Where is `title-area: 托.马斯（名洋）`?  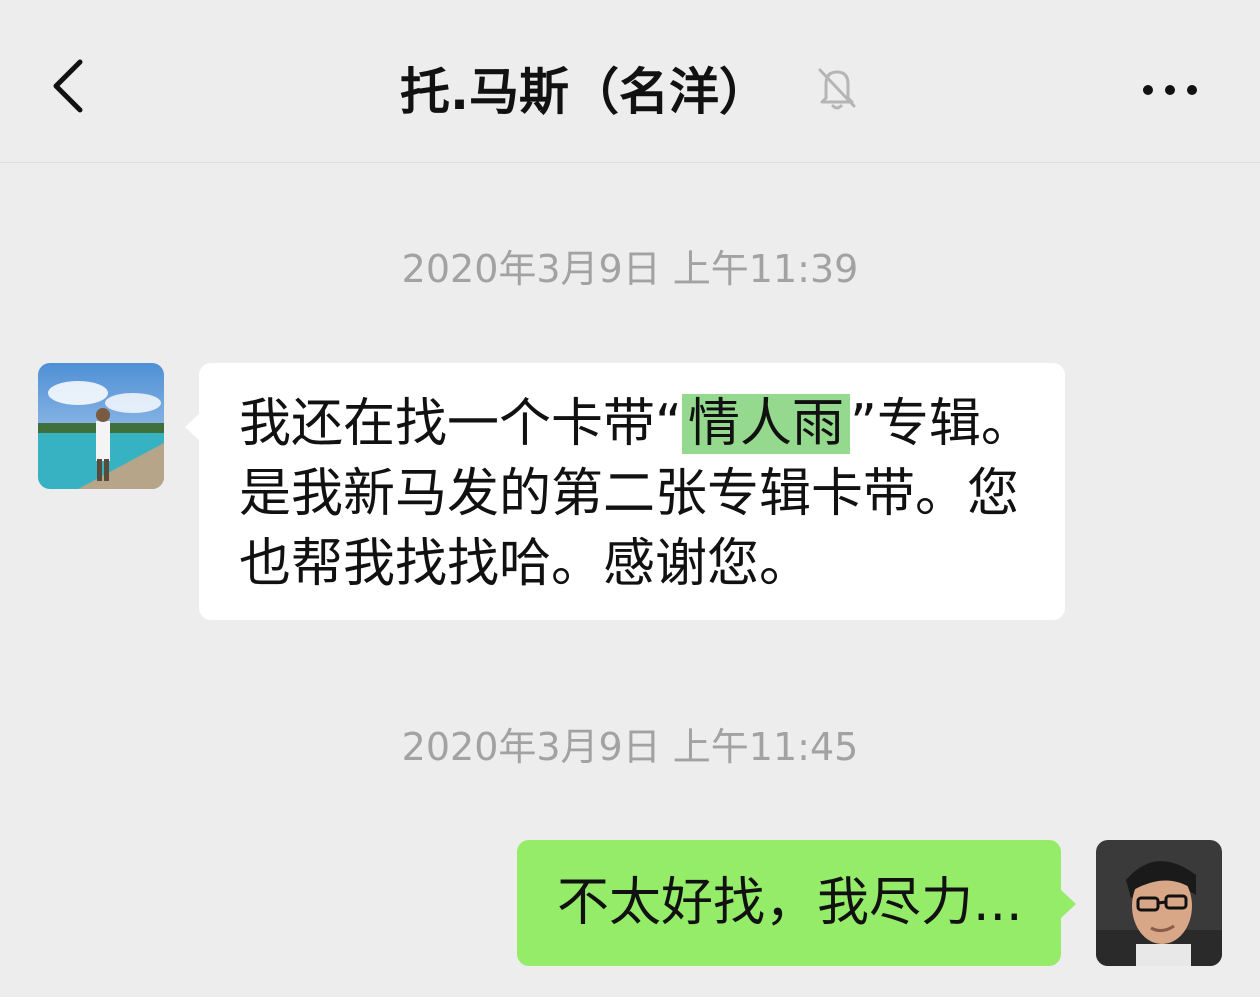
title-area: 托.马斯（名洋） is located at coordinates (630, 85).